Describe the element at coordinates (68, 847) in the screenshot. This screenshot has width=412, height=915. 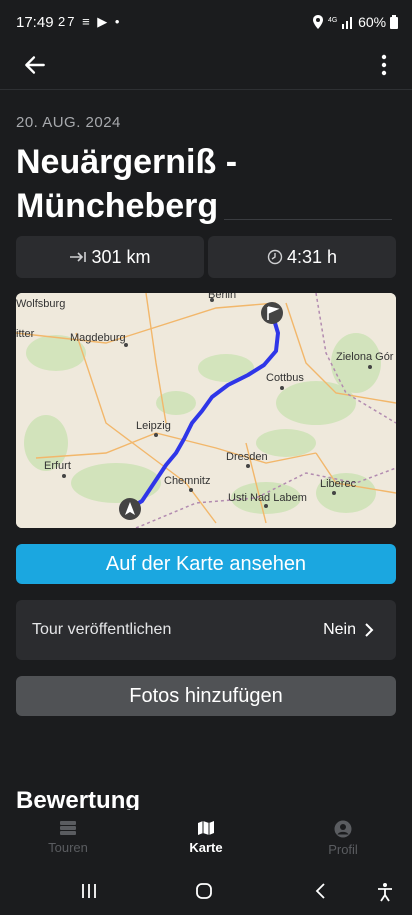
I see `nav-tours-label: Touren` at that location.